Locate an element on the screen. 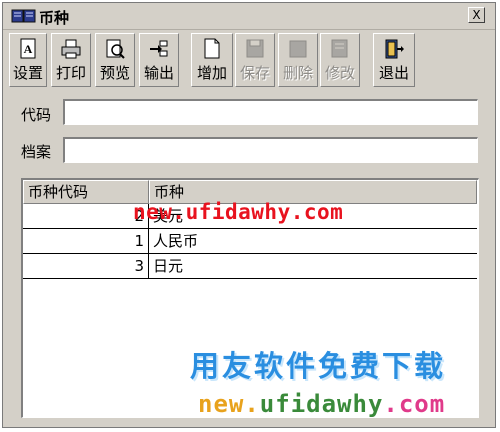 This screenshot has width=500, height=432. currency-name-cell: 人民币 is located at coordinates (176, 241).